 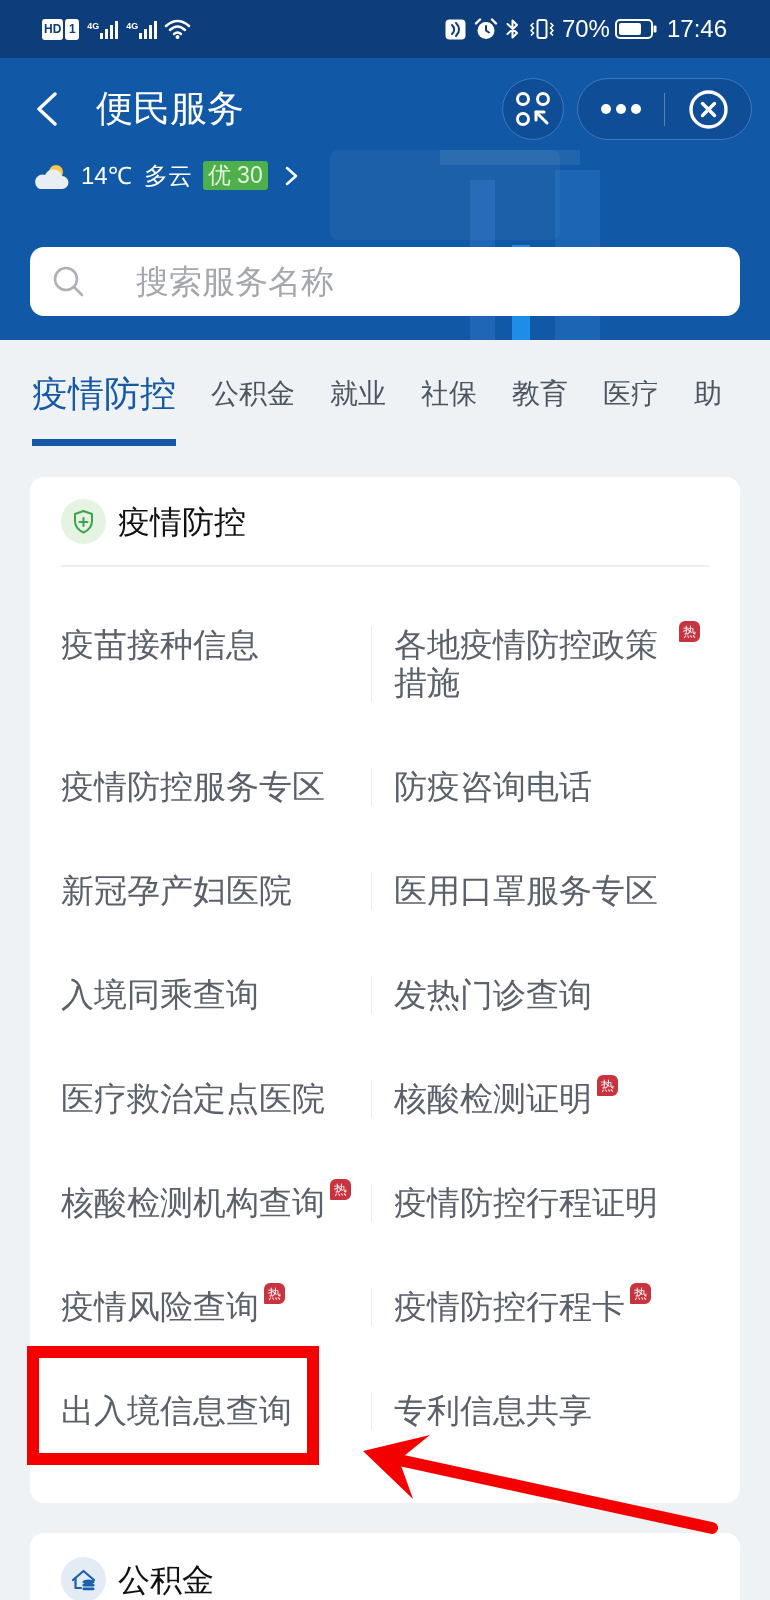 What do you see at coordinates (83, 521) in the screenshot?
I see `shield-icon` at bounding box center [83, 521].